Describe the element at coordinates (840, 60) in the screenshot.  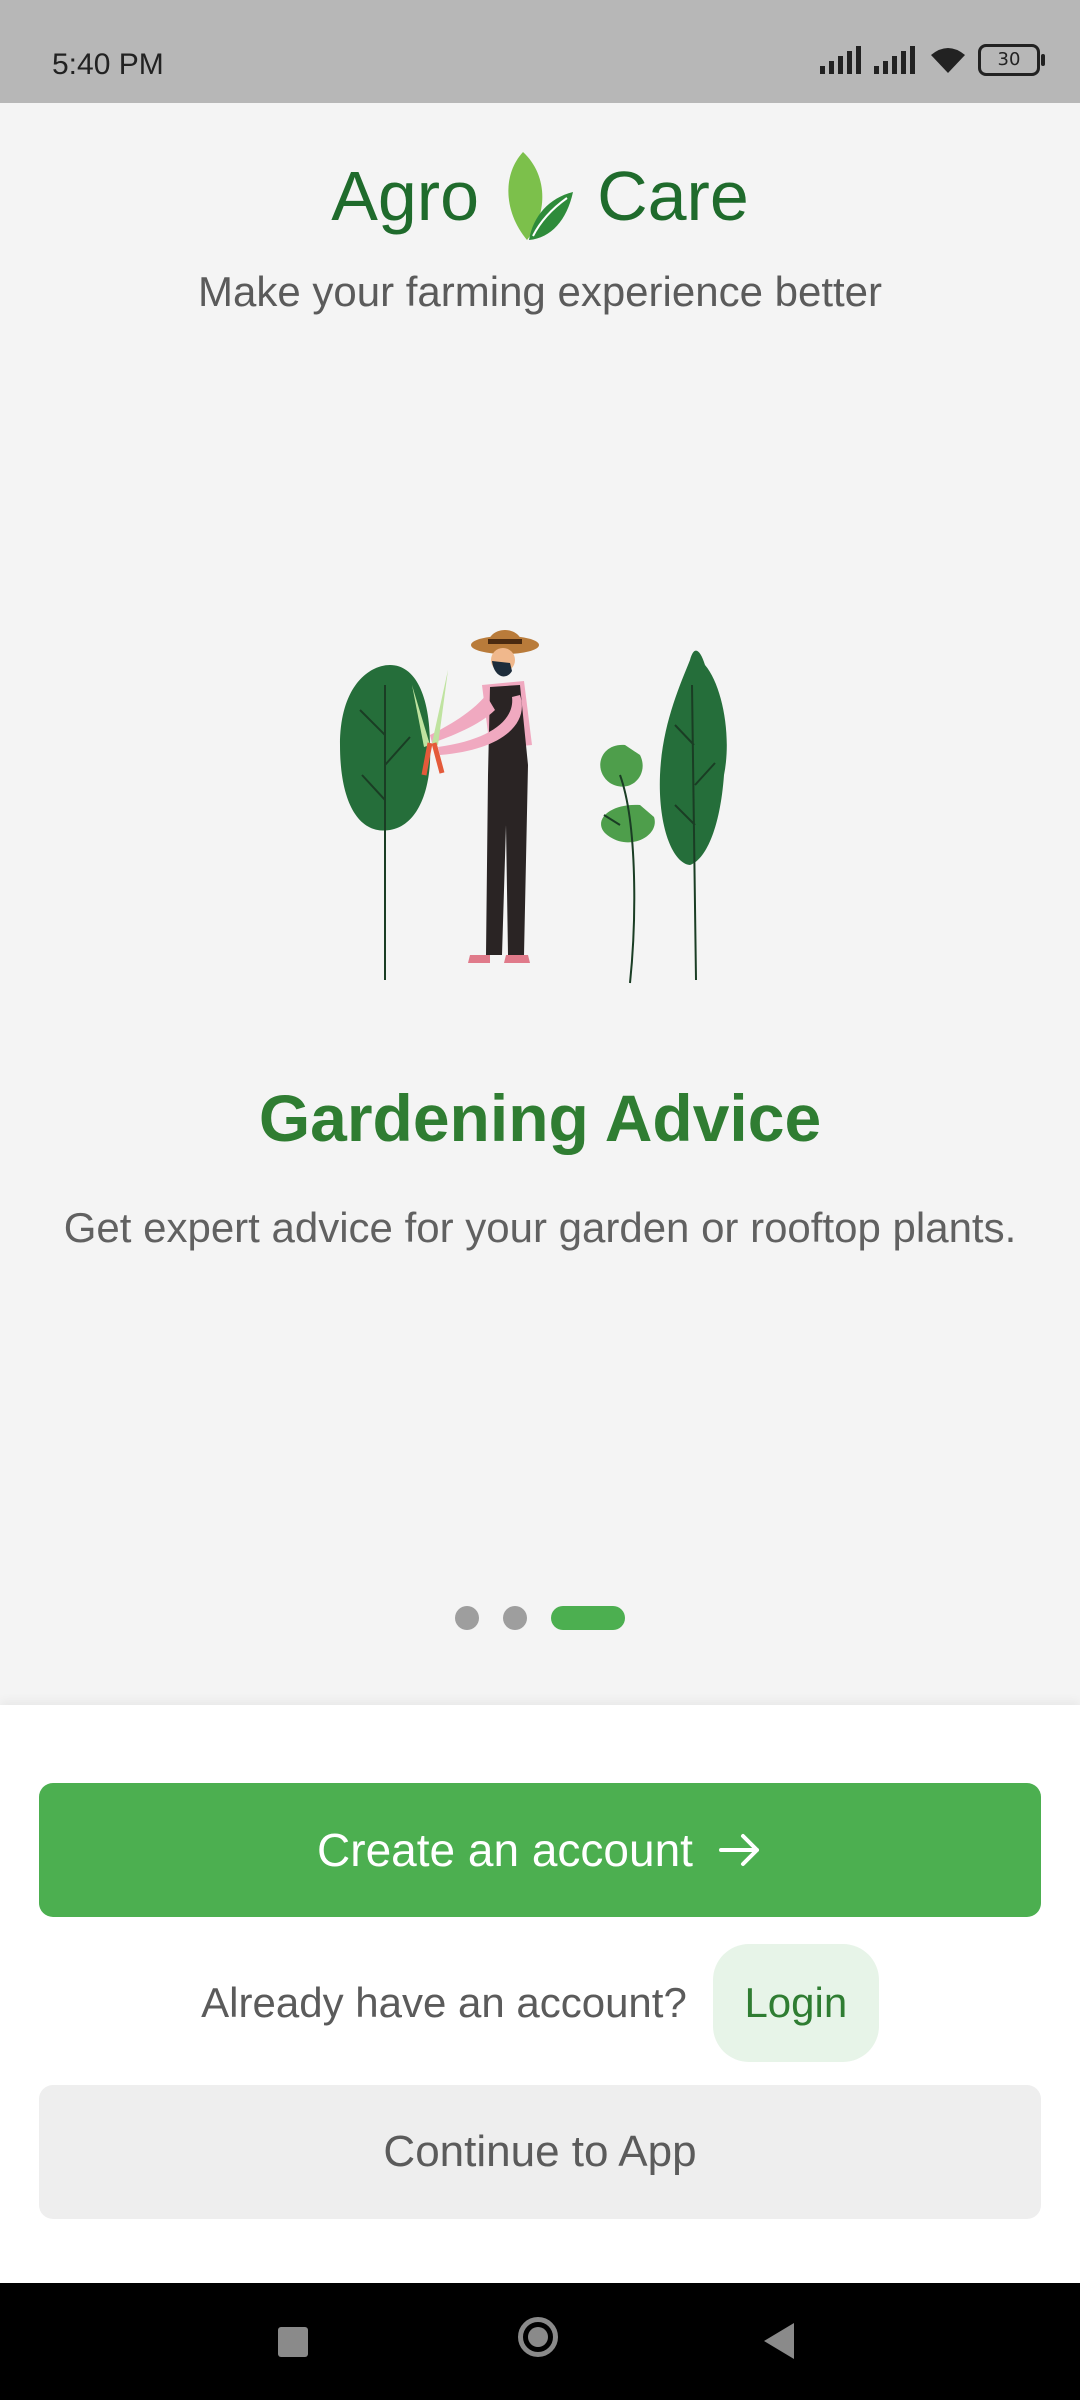
I see `signal-icon` at that location.